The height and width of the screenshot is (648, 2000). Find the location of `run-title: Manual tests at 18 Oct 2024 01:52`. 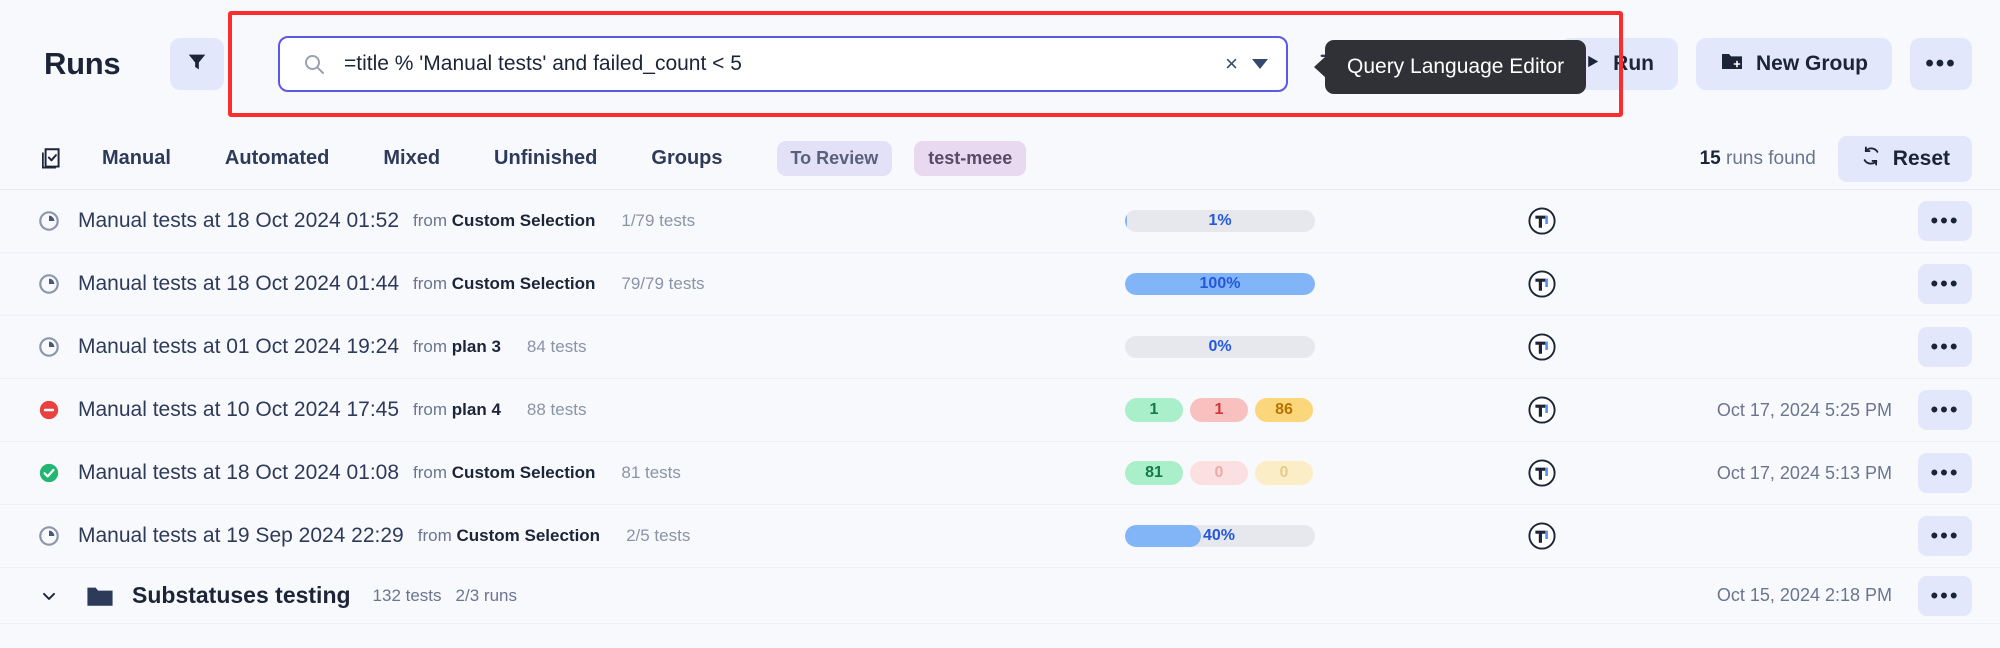

run-title: Manual tests at 18 Oct 2024 01:52 is located at coordinates (239, 220).